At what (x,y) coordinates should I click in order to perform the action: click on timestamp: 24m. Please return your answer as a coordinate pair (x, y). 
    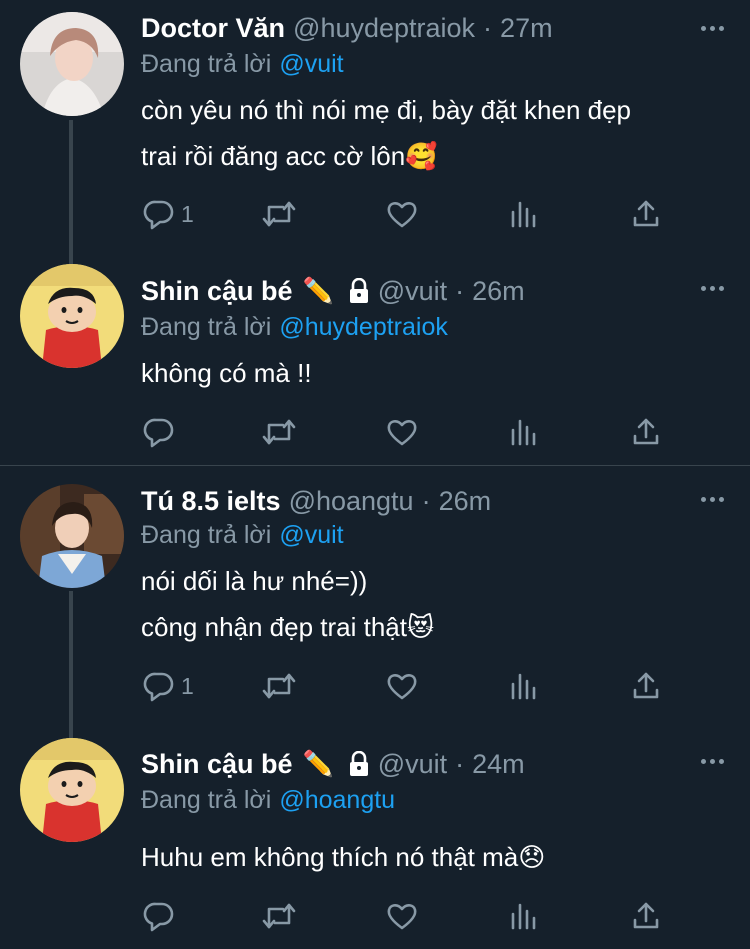
    Looking at the image, I should click on (498, 764).